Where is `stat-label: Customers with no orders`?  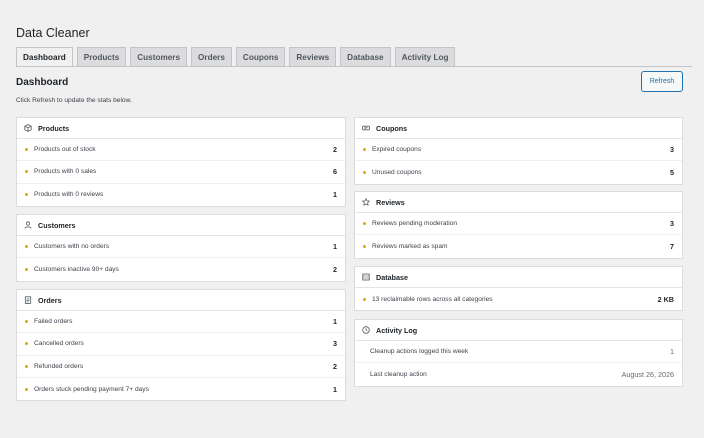
stat-label: Customers with no orders is located at coordinates (72, 247).